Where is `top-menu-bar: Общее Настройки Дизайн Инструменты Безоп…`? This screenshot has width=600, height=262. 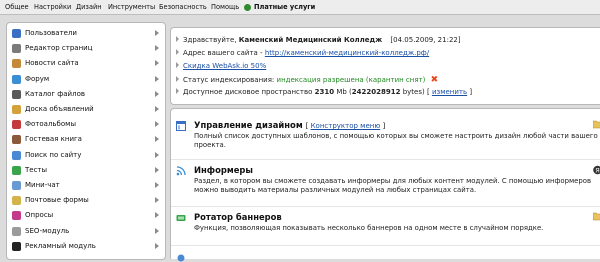
top-menu-bar: Общее Настройки Дизайн Инструменты Безоп… is located at coordinates (300, 7).